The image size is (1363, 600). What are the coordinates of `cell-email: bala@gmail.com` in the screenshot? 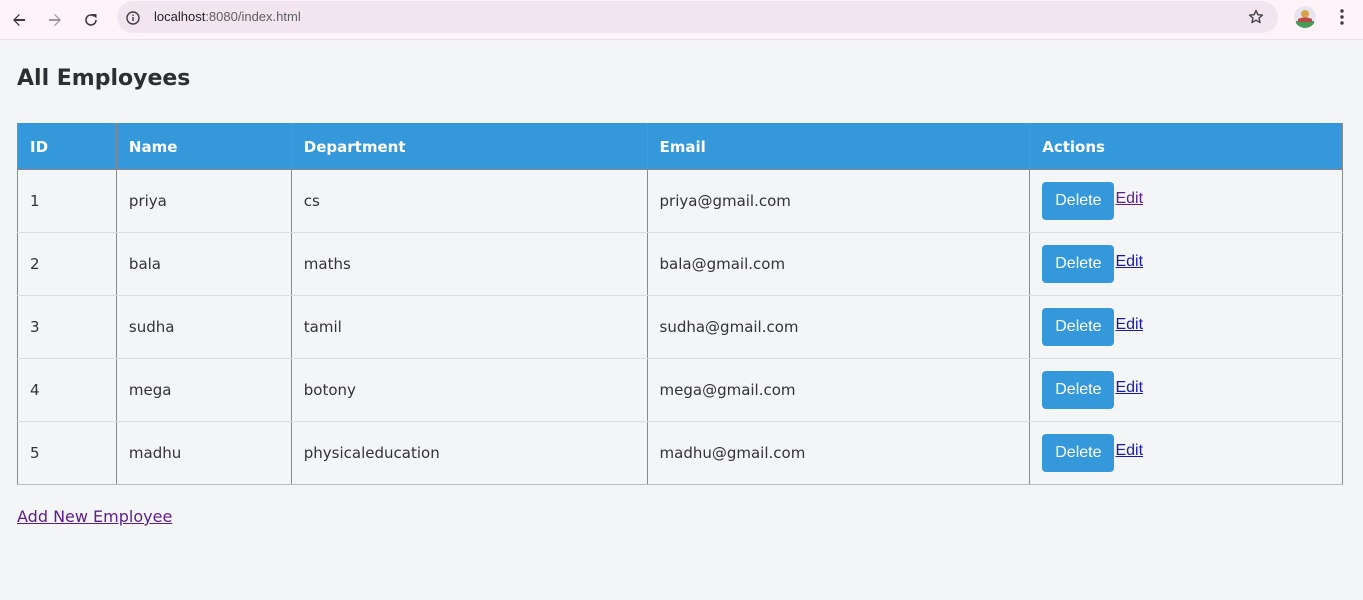 It's located at (838, 264).